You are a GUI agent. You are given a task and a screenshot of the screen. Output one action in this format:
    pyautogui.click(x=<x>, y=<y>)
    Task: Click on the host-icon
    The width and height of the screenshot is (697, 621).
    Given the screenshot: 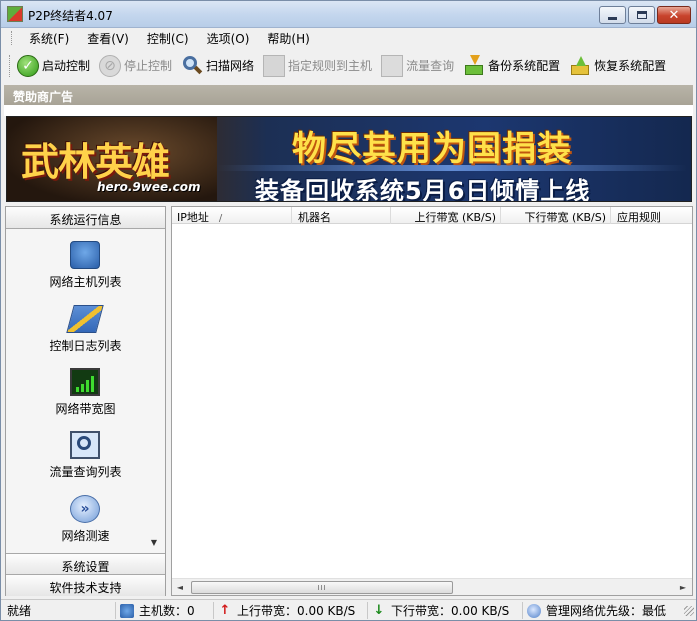 What is the action you would take?
    pyautogui.click(x=127, y=610)
    